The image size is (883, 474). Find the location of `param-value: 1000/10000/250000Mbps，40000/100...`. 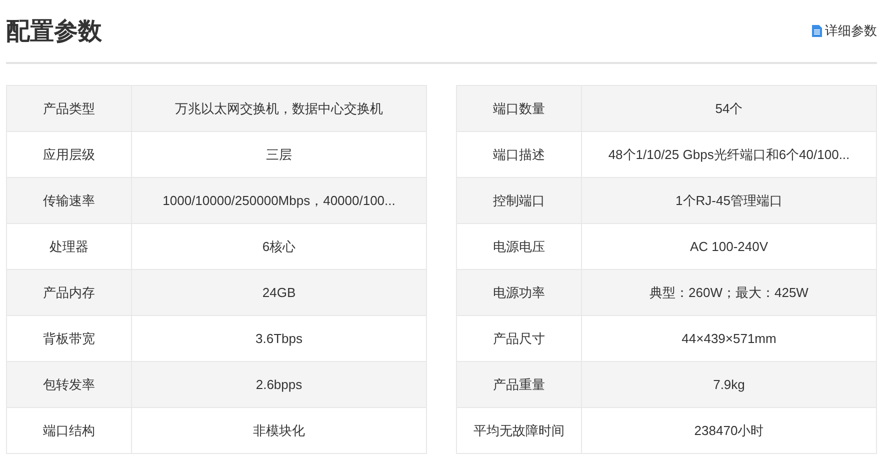

param-value: 1000/10000/250000Mbps，40000/100... is located at coordinates (279, 201).